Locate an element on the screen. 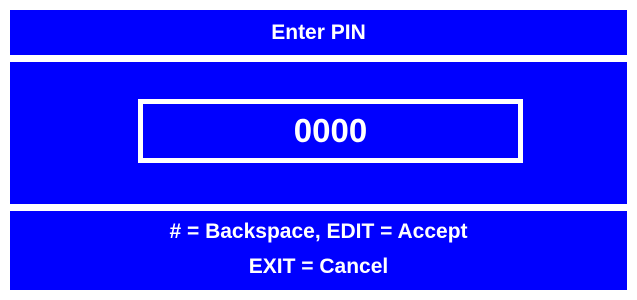 The height and width of the screenshot is (300, 637). title-bar: Enter PIN is located at coordinates (318, 32).